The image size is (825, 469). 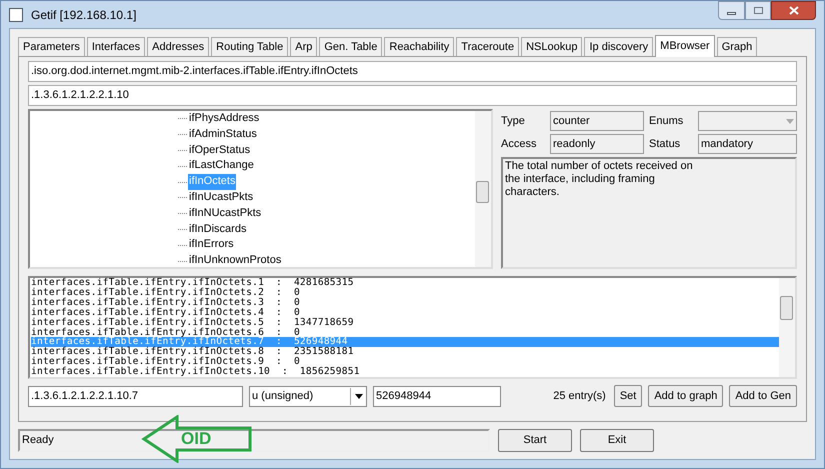 What do you see at coordinates (597, 144) in the screenshot?
I see `access-field: readonly` at bounding box center [597, 144].